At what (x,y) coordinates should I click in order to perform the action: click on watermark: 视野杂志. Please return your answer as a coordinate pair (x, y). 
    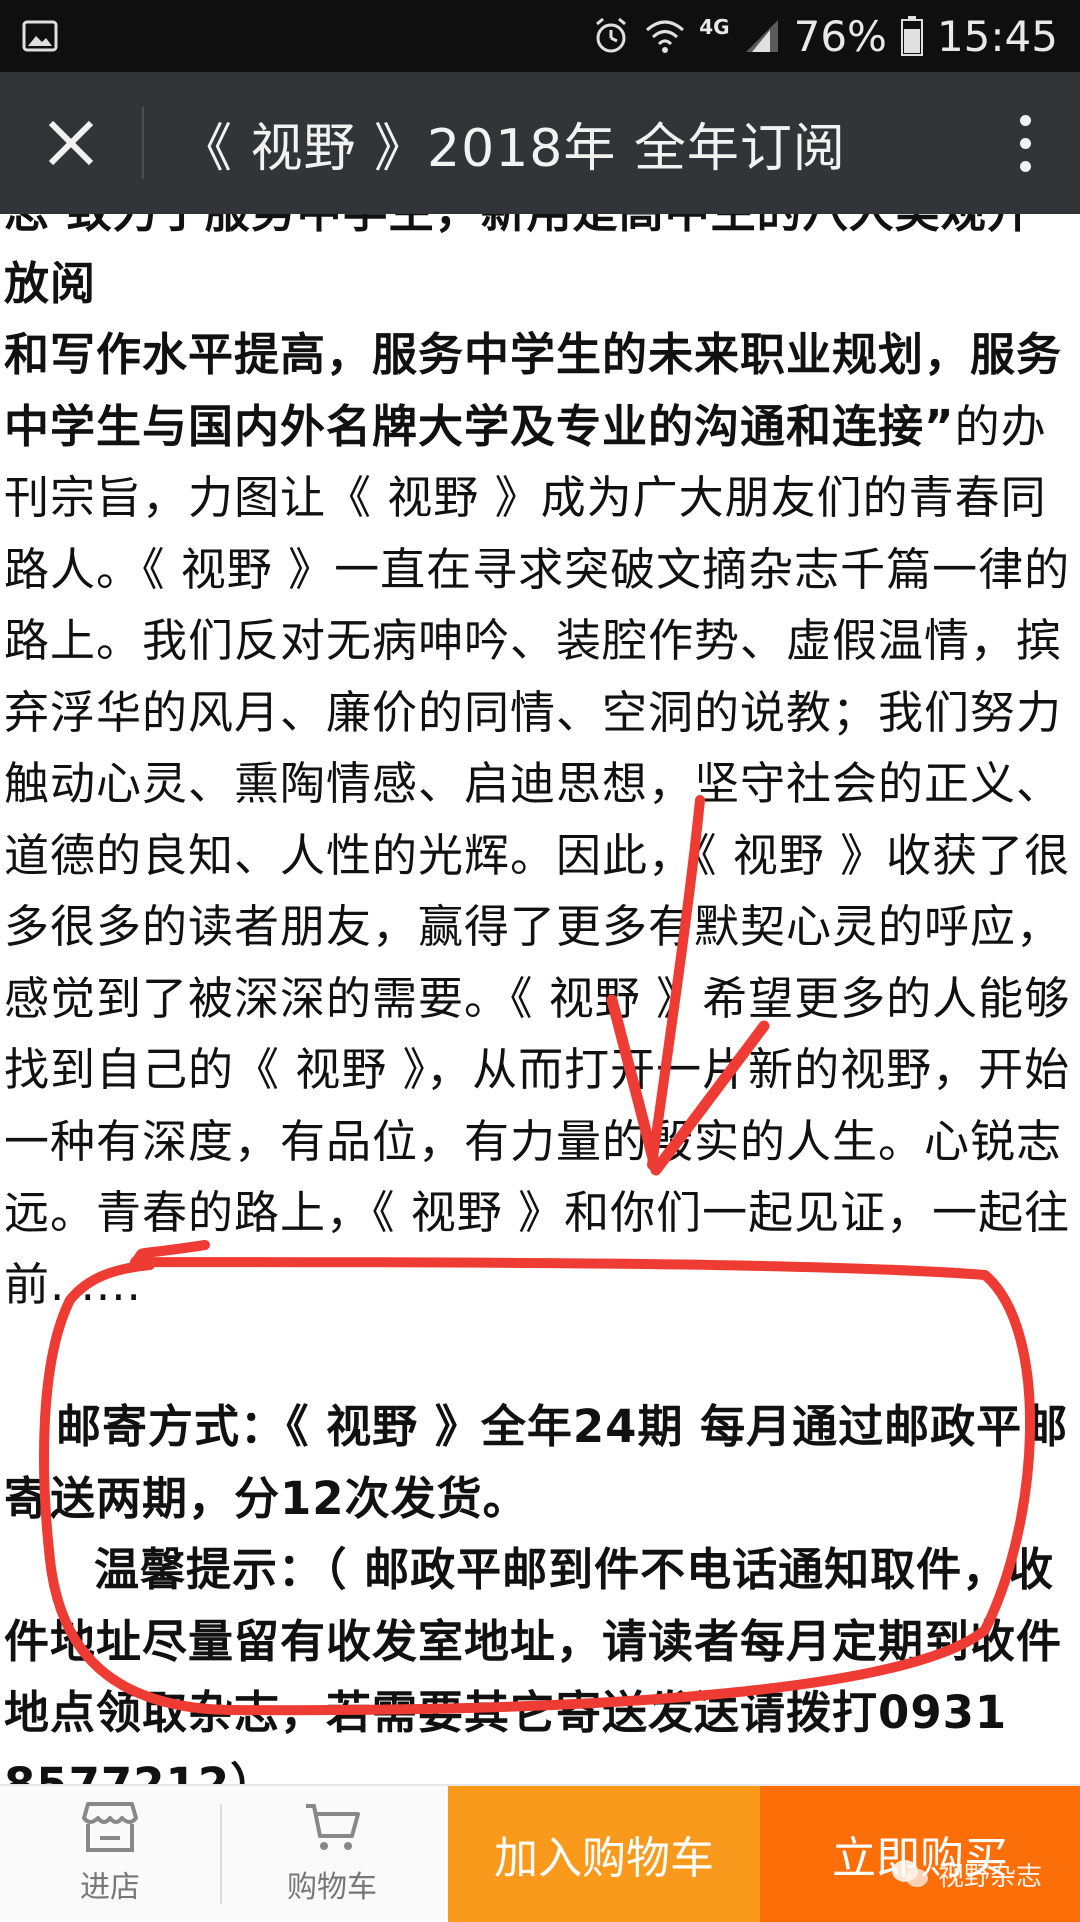
    Looking at the image, I should click on (966, 1874).